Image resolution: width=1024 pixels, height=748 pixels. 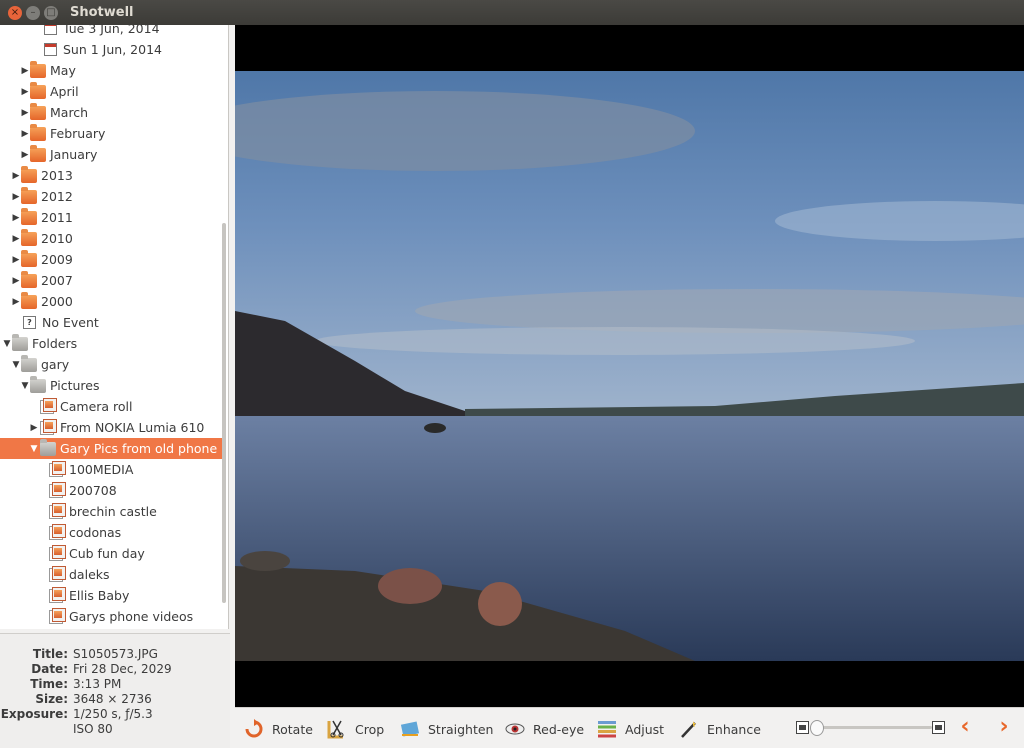 I want to click on sidebar-item-folder-selected: ▼ Gary Pics from old phone, so click(x=113, y=448).